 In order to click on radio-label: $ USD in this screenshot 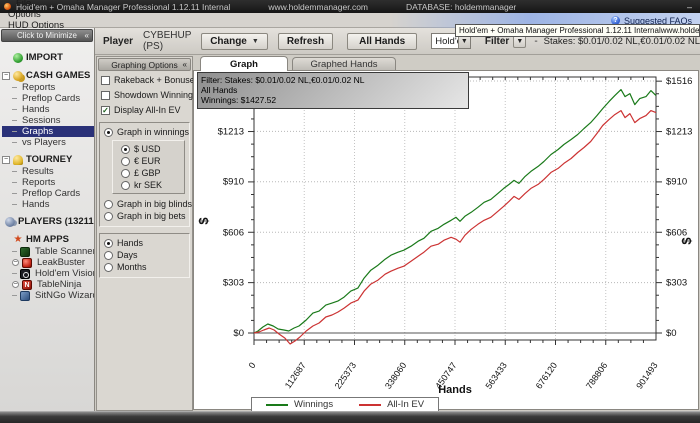, I will do `click(147, 149)`.